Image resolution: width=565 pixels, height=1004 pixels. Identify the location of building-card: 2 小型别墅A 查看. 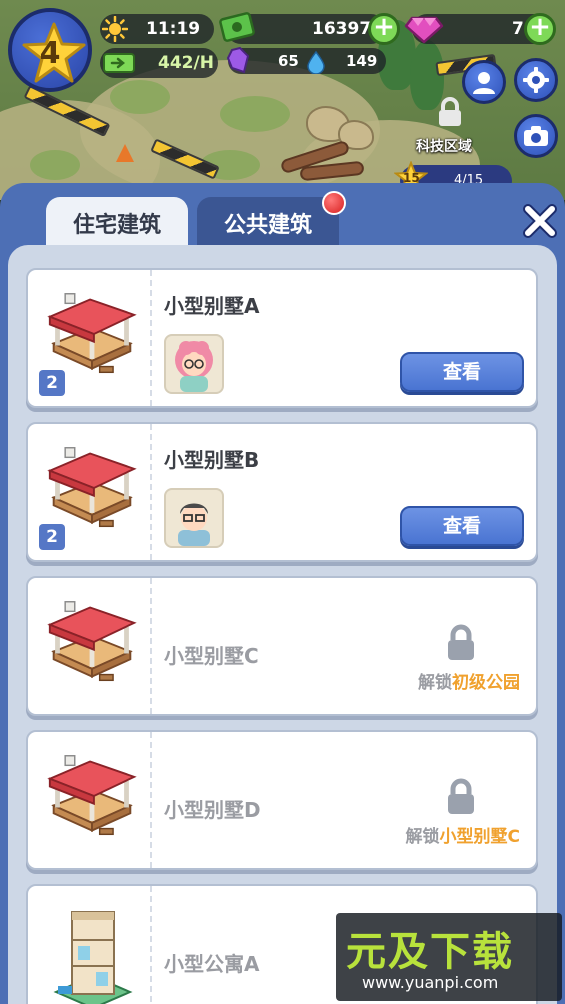
(282, 338).